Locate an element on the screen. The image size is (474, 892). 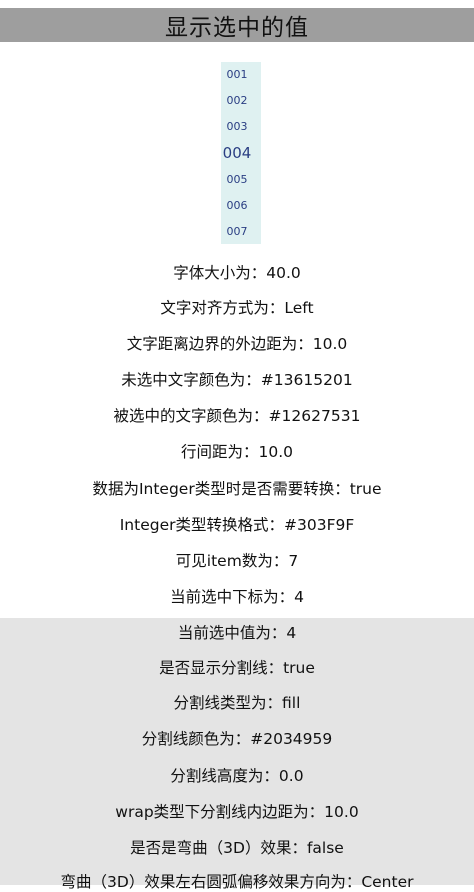
wheel-item: 005 is located at coordinates (237, 179).